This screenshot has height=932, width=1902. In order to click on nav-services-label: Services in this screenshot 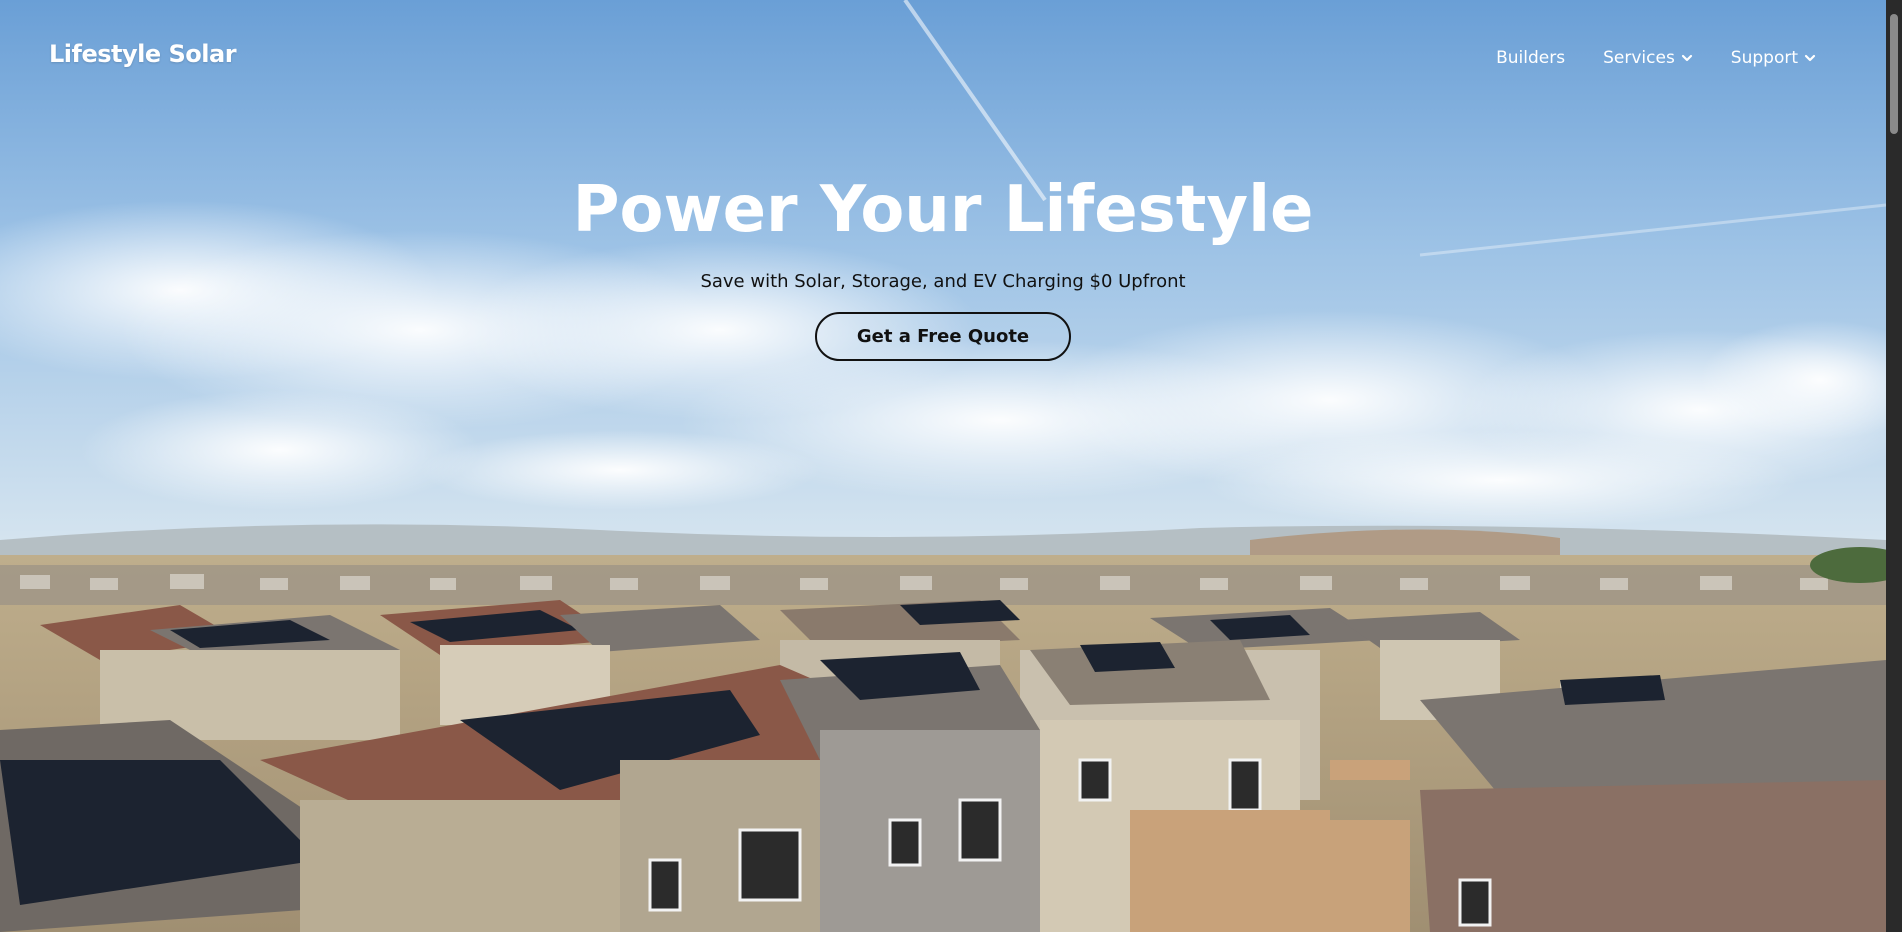, I will do `click(1639, 58)`.